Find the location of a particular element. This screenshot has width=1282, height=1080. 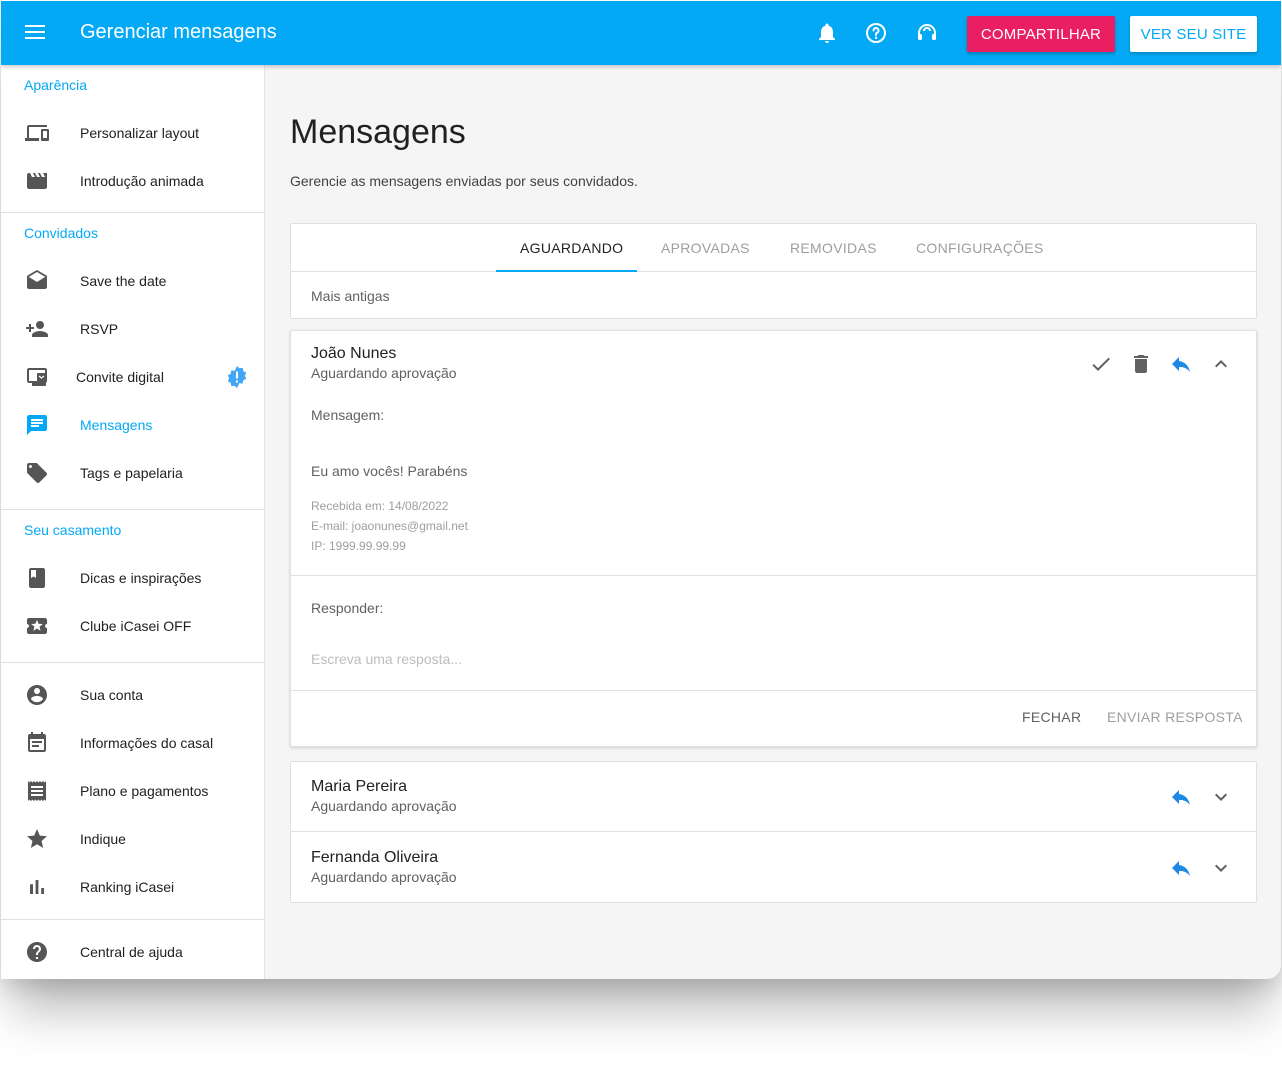

devices-icon is located at coordinates (37, 133).